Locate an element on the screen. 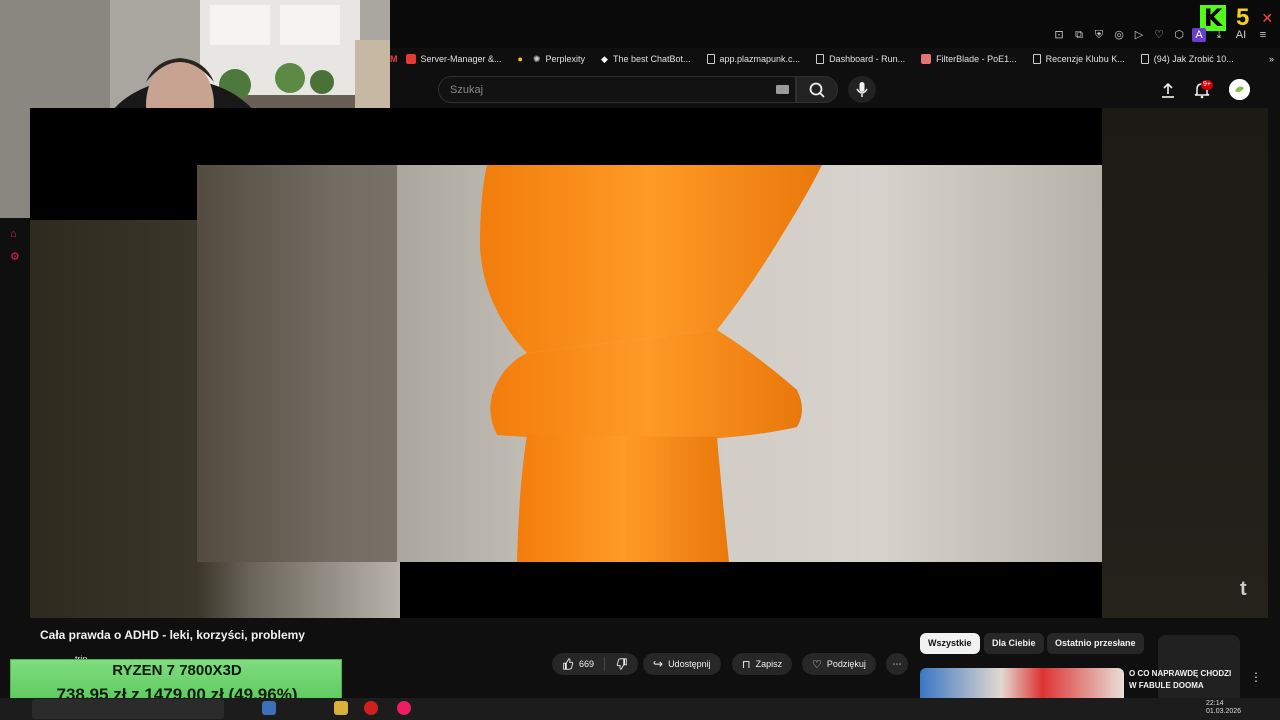 The width and height of the screenshot is (1280, 720). bookmarks-overflow-icon: » is located at coordinates (1271, 59).